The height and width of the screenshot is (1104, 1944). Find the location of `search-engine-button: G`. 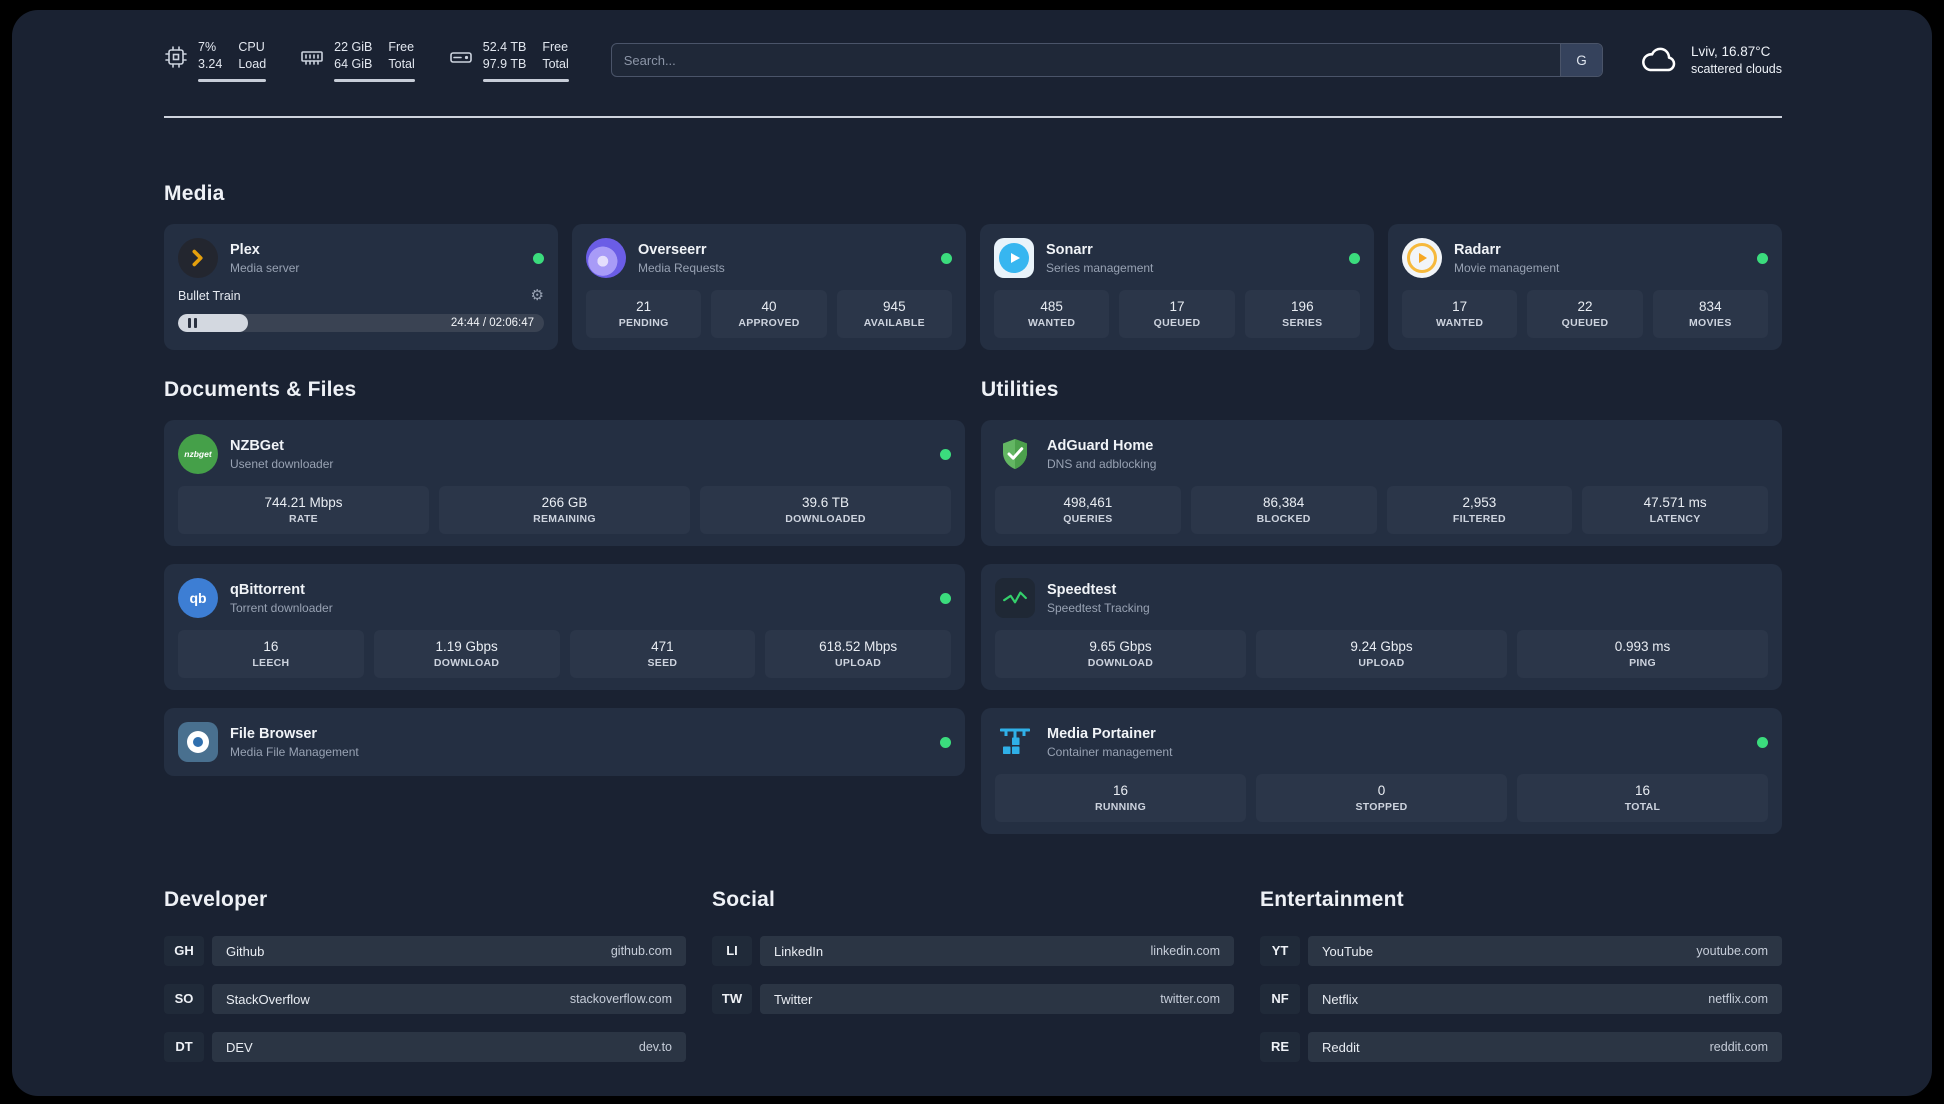

search-engine-button: G is located at coordinates (1580, 60).